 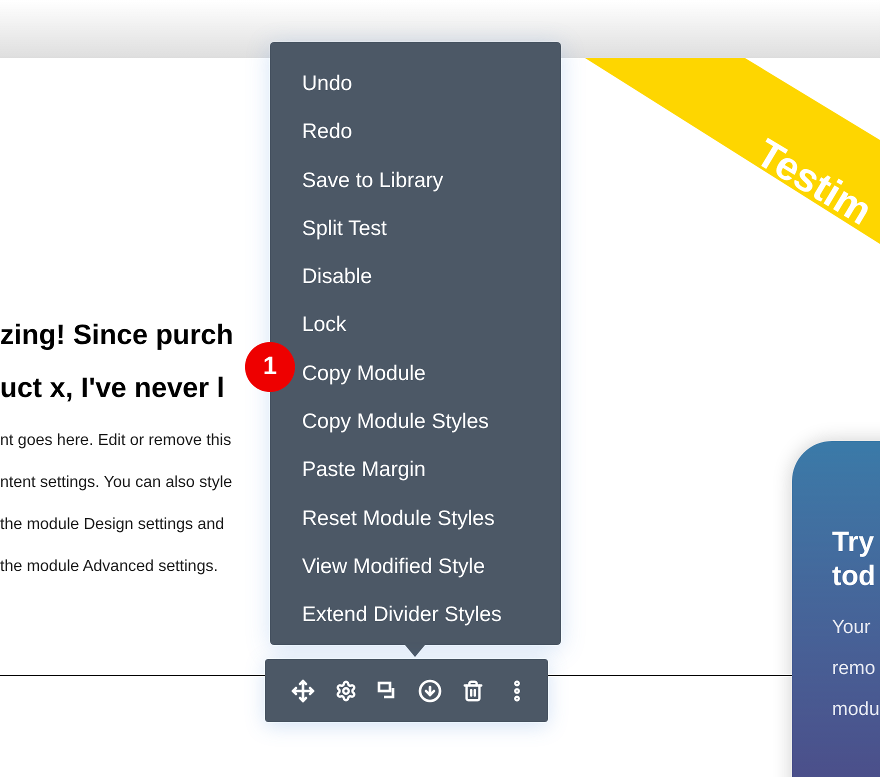 I want to click on testimonial-text: the module Design settings and, so click(x=113, y=525).